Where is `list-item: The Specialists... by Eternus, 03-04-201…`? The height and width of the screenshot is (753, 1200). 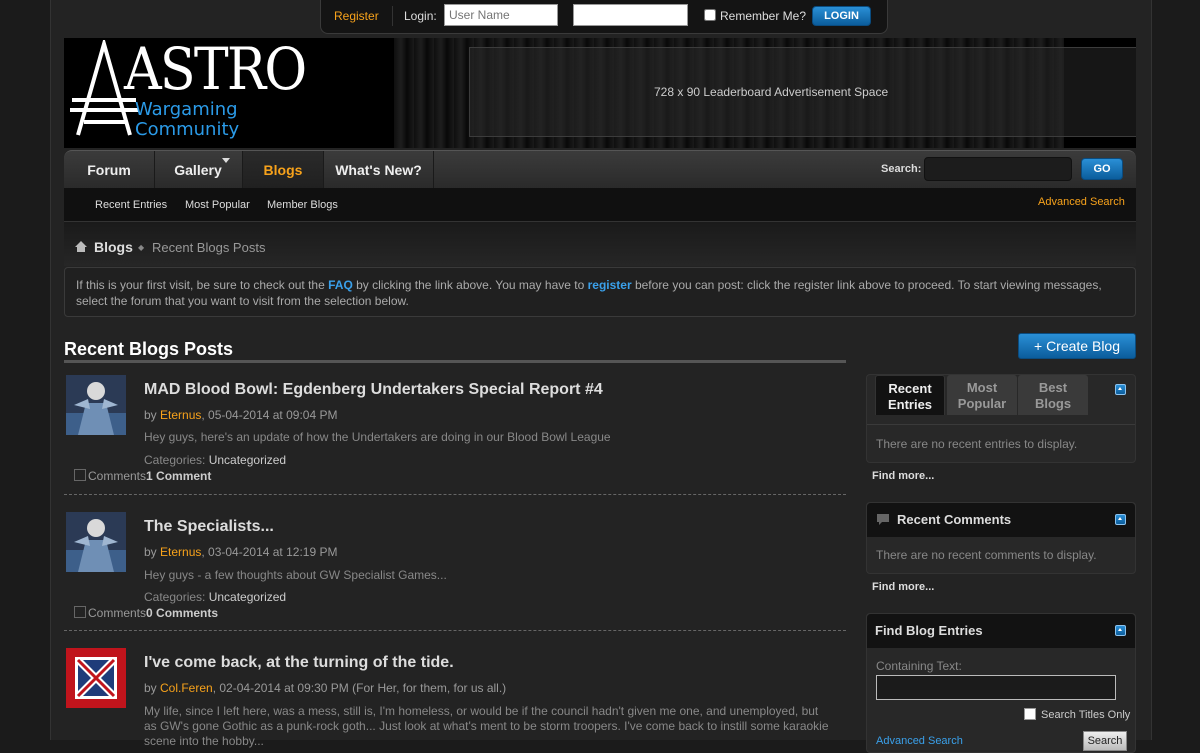 list-item: The Specialists... by Eternus, 03-04-201… is located at coordinates (455, 572).